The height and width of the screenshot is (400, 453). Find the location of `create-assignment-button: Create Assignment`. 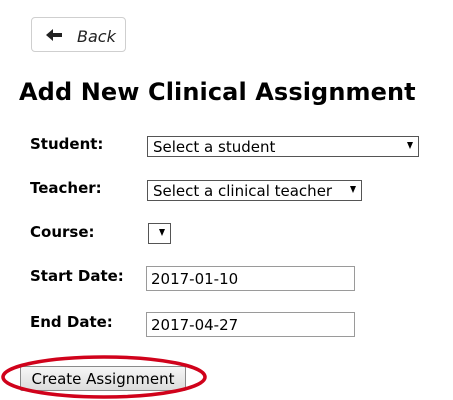

create-assignment-button: Create Assignment is located at coordinates (103, 378).